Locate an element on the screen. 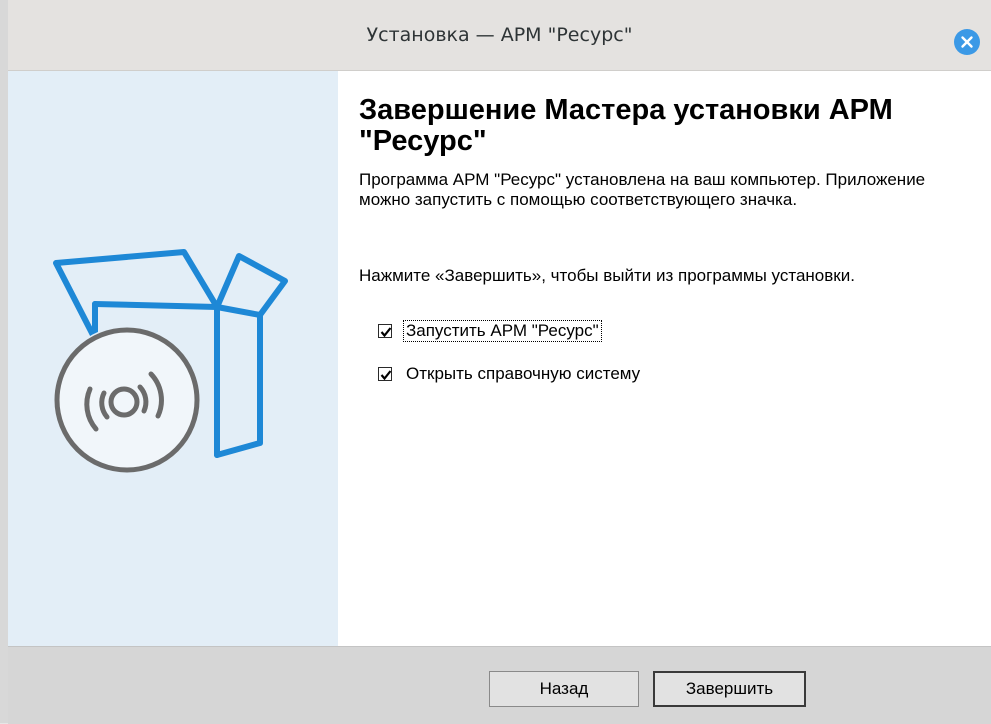 This screenshot has width=991, height=724. launch-app-checkbox-row: Запустить АРМ "Ресурс" is located at coordinates (490, 331).